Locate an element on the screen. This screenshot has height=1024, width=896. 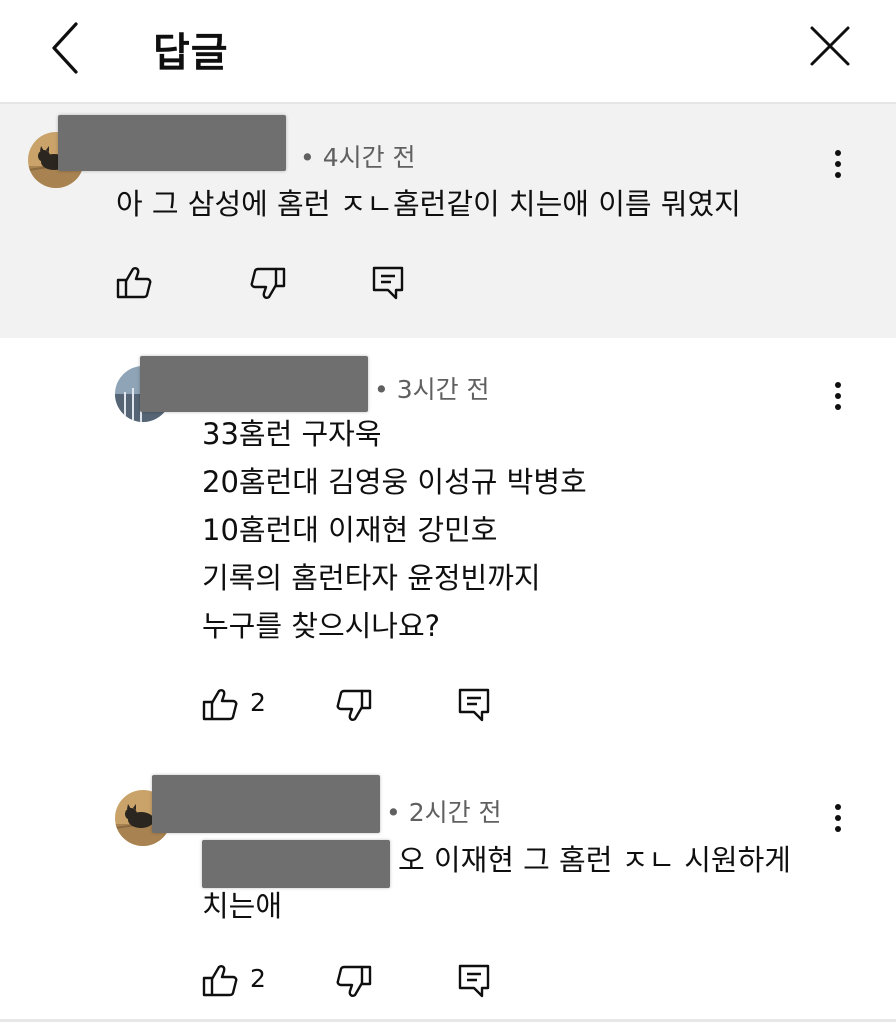
chevron-left-icon is located at coordinates (65, 48).